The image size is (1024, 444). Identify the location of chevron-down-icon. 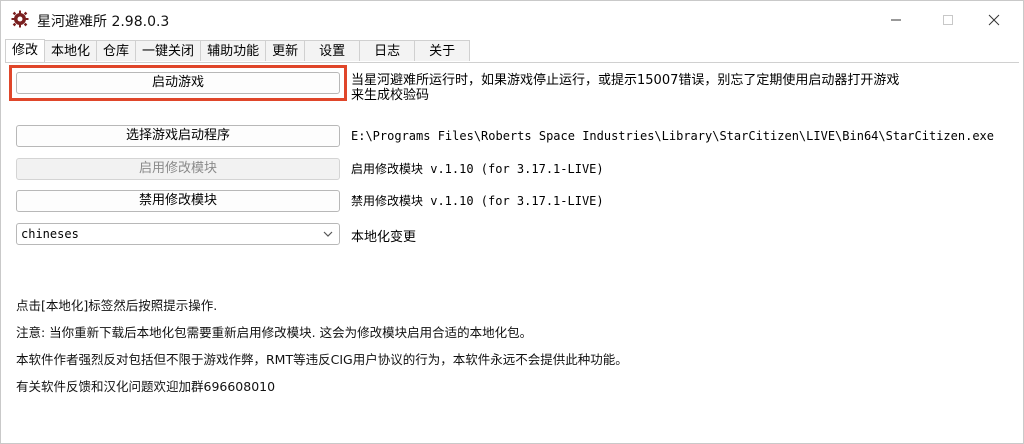
(328, 234).